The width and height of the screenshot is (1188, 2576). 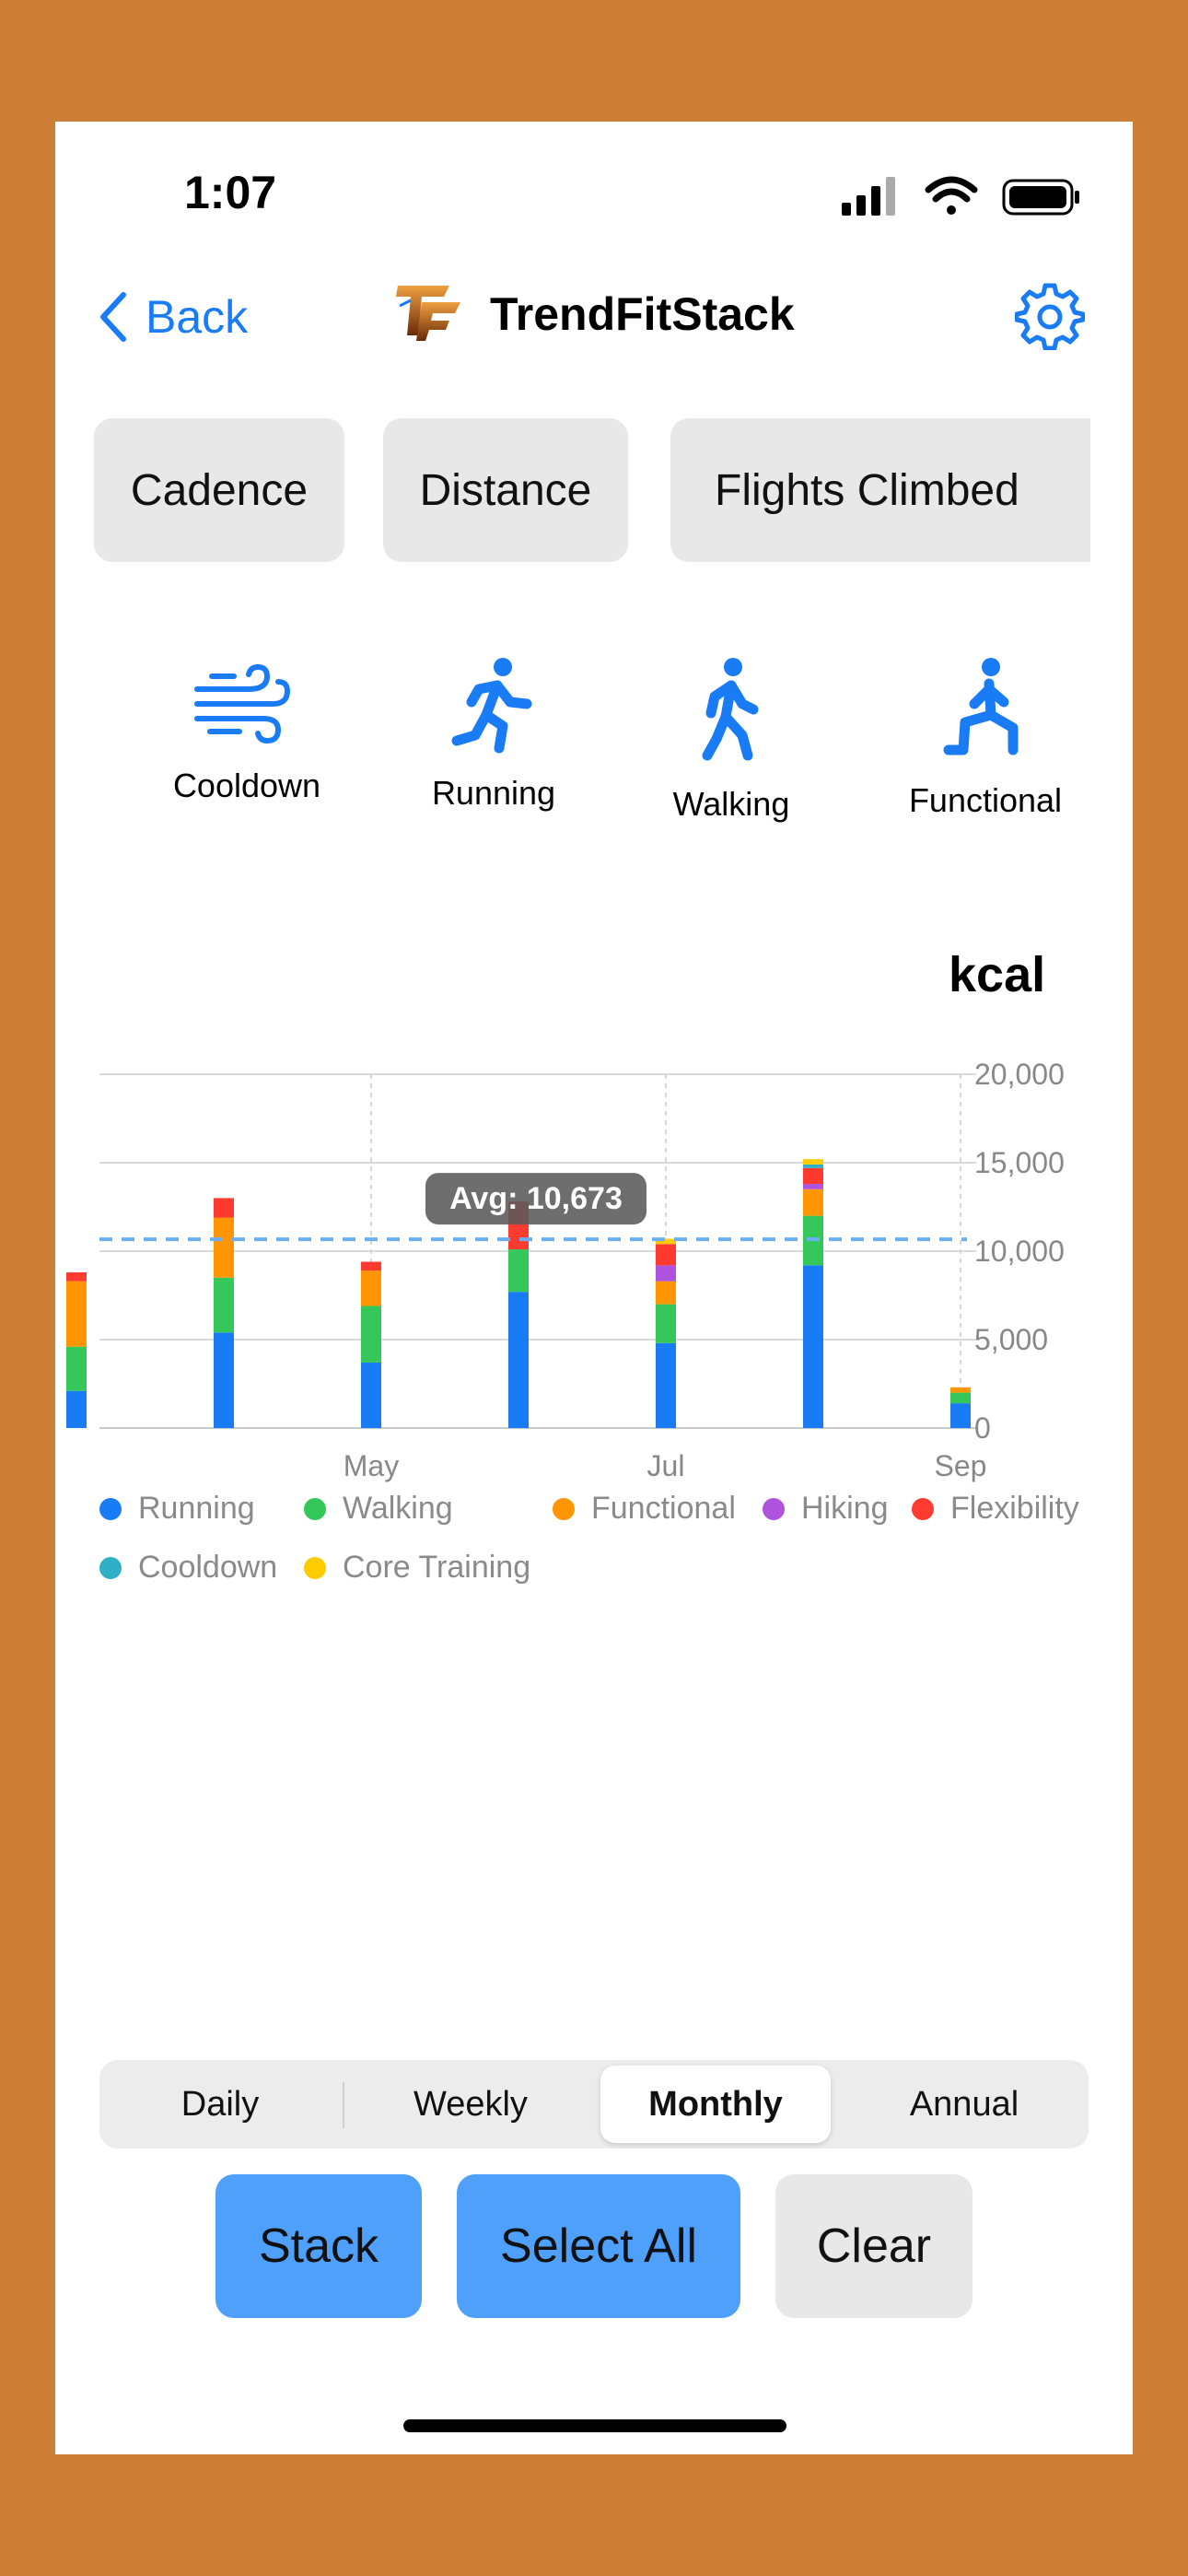 I want to click on legend-label: Core Training, so click(x=437, y=1567).